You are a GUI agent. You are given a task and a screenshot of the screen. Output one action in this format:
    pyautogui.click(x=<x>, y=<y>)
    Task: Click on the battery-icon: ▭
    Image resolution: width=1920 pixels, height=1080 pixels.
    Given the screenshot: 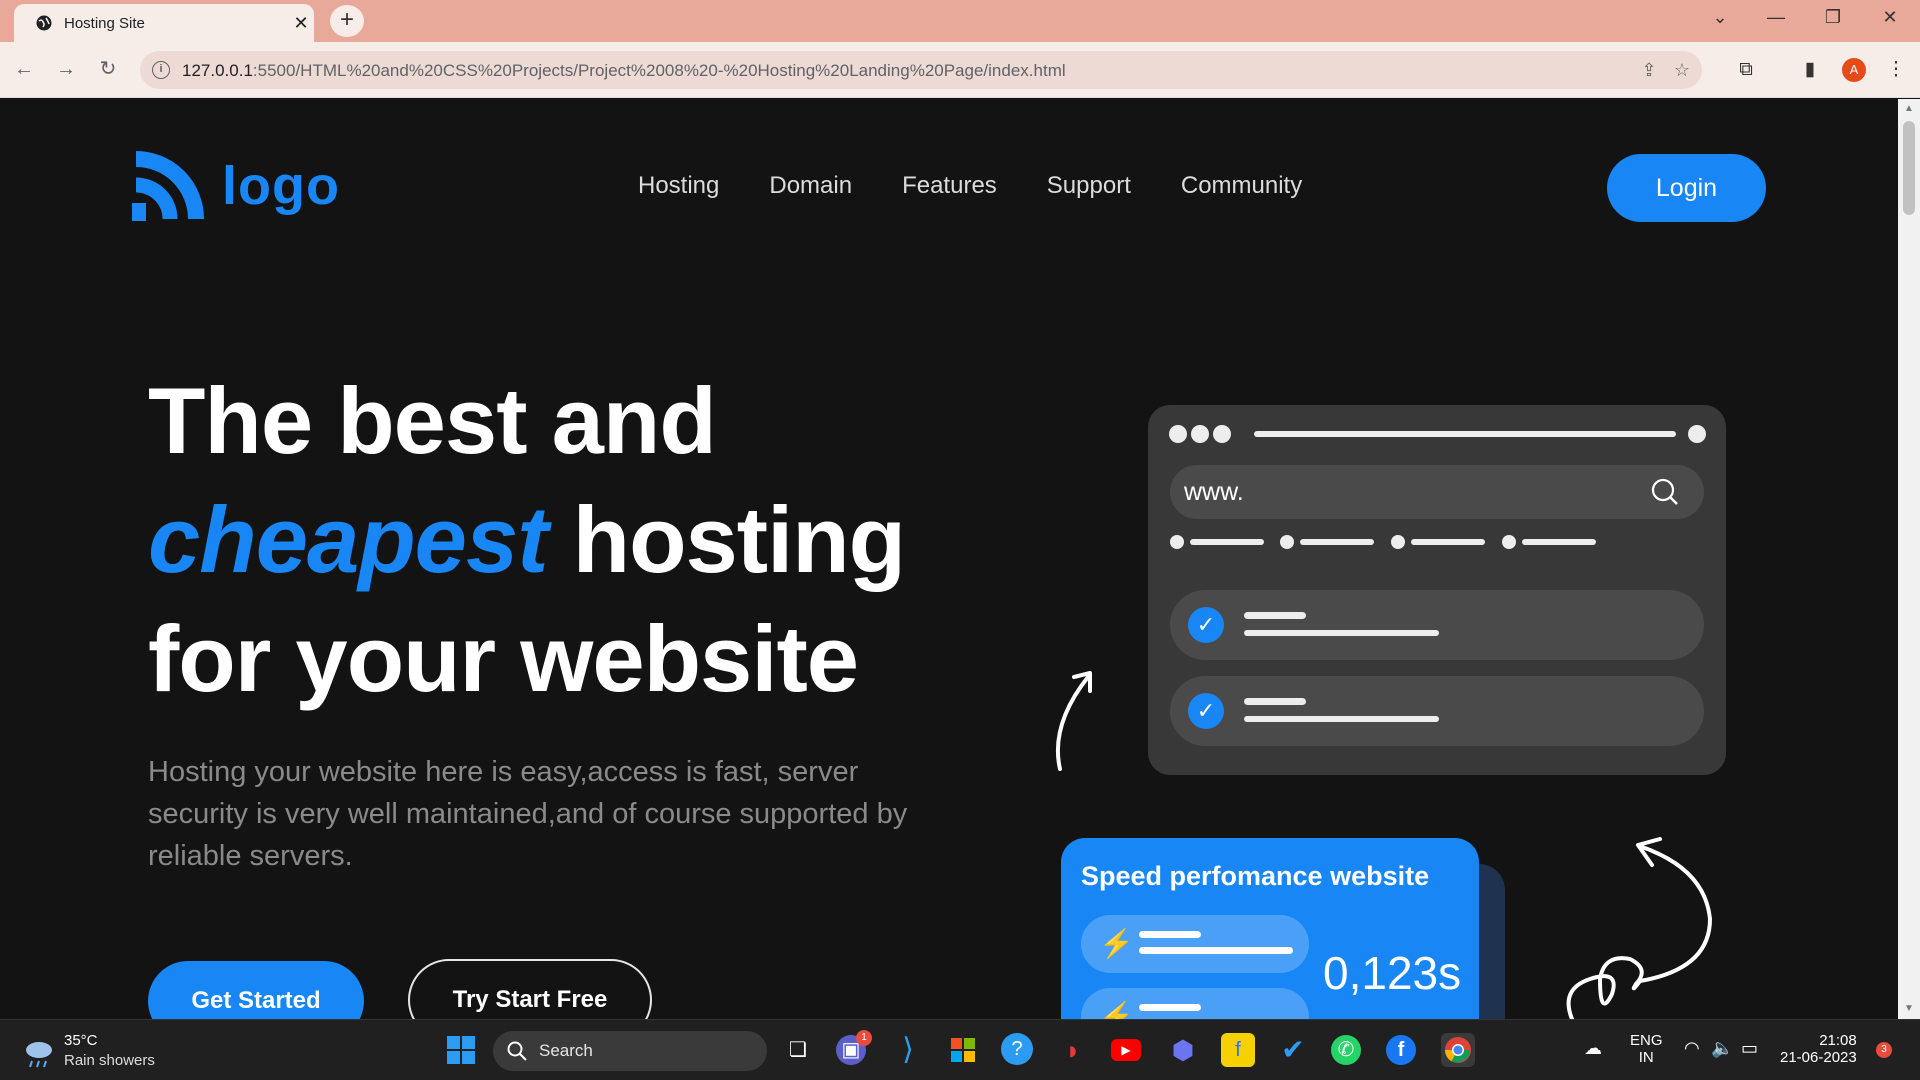 What is the action you would take?
    pyautogui.click(x=1749, y=1048)
    